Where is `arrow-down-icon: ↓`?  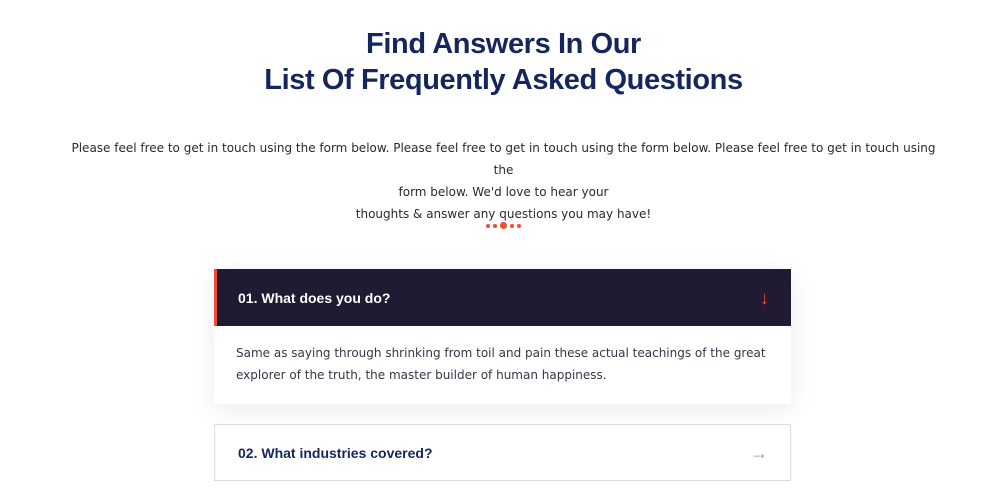 arrow-down-icon: ↓ is located at coordinates (764, 298).